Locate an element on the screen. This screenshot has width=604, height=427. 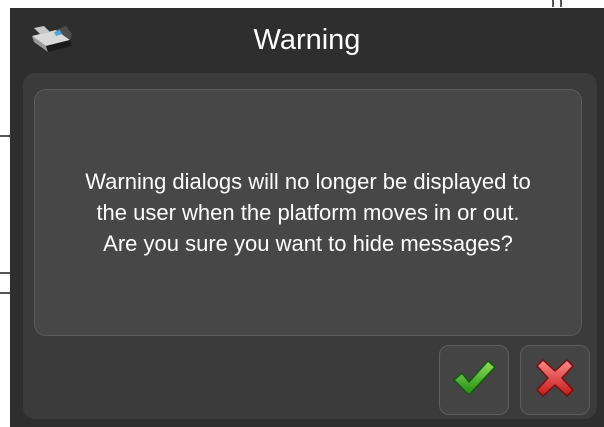
cross-icon is located at coordinates (555, 380).